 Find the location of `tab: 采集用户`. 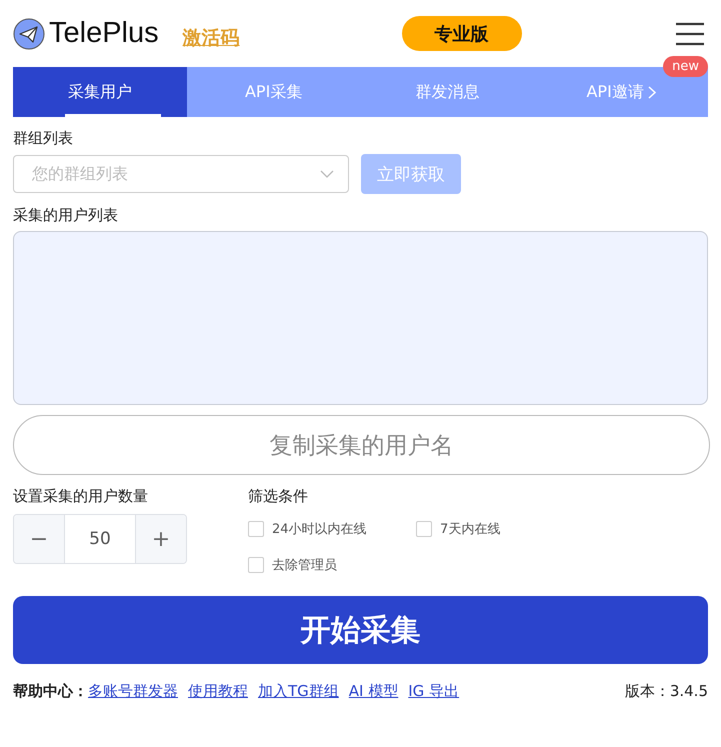

tab: 采集用户 is located at coordinates (100, 92).